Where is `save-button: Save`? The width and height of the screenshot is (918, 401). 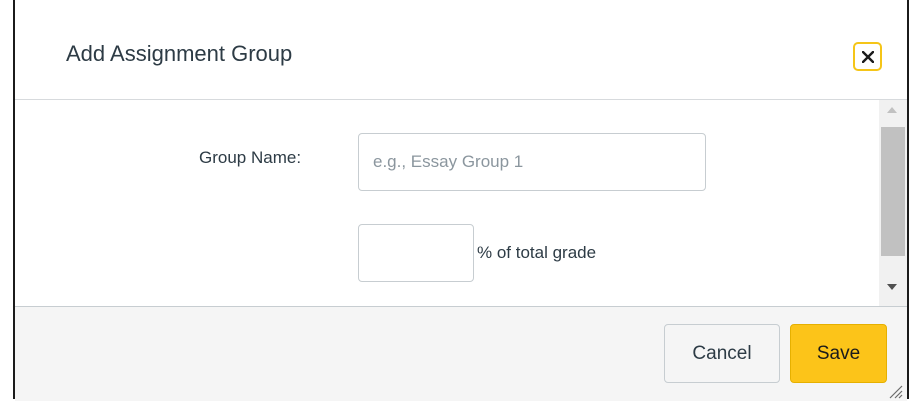 save-button: Save is located at coordinates (838, 353).